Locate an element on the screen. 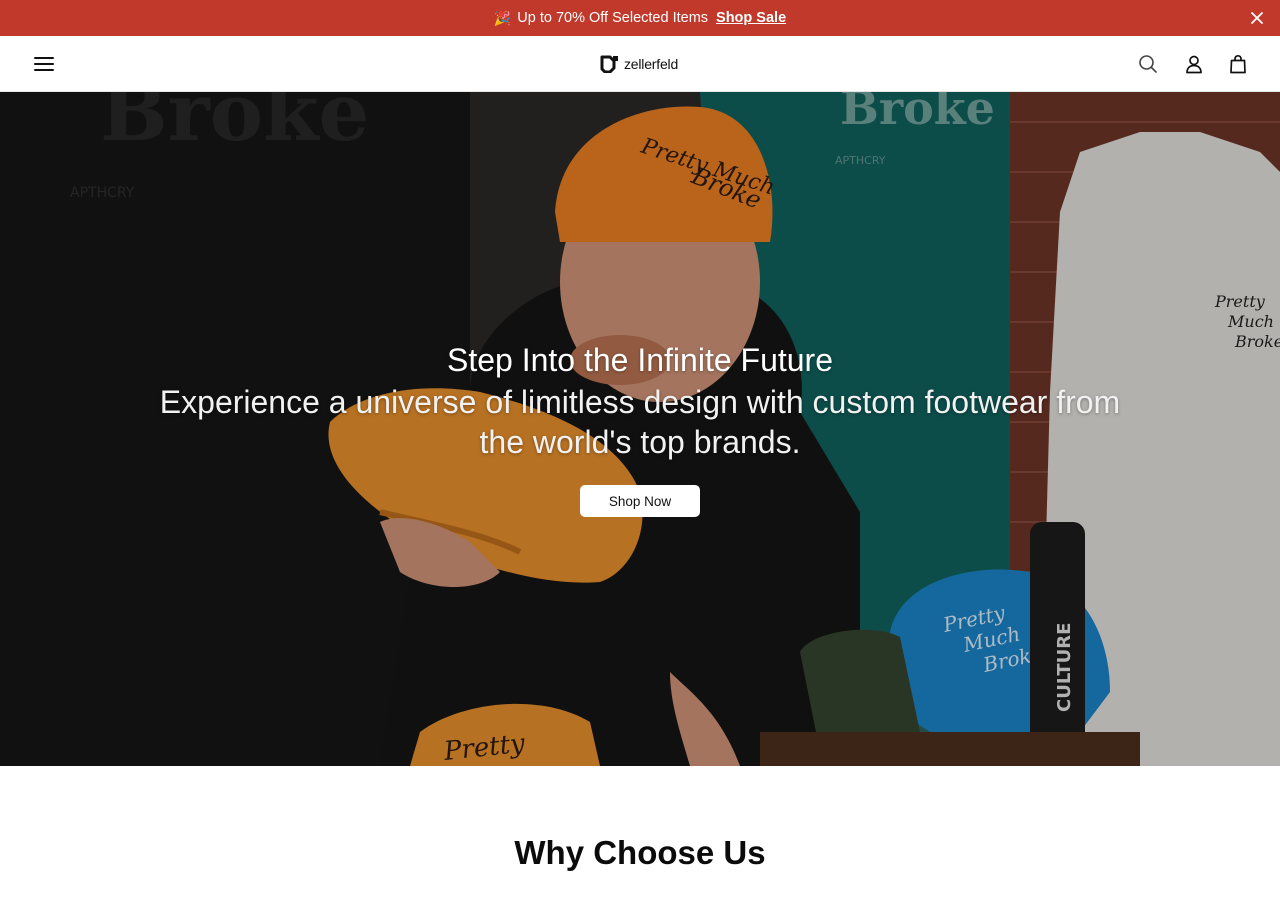 The image size is (1280, 900). site-header: zellerfeld is located at coordinates (640, 64).